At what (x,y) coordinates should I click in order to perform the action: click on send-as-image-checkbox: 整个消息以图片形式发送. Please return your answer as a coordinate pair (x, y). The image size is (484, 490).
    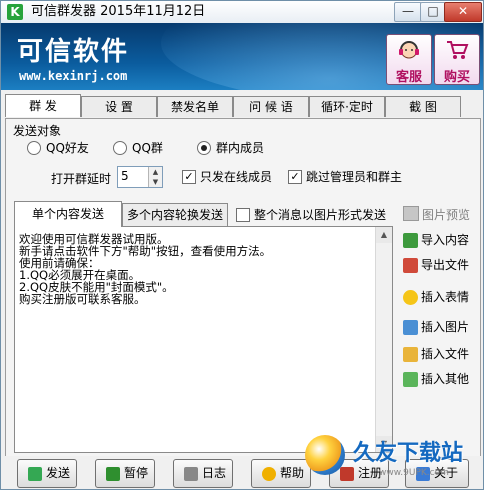
    Looking at the image, I should click on (311, 215).